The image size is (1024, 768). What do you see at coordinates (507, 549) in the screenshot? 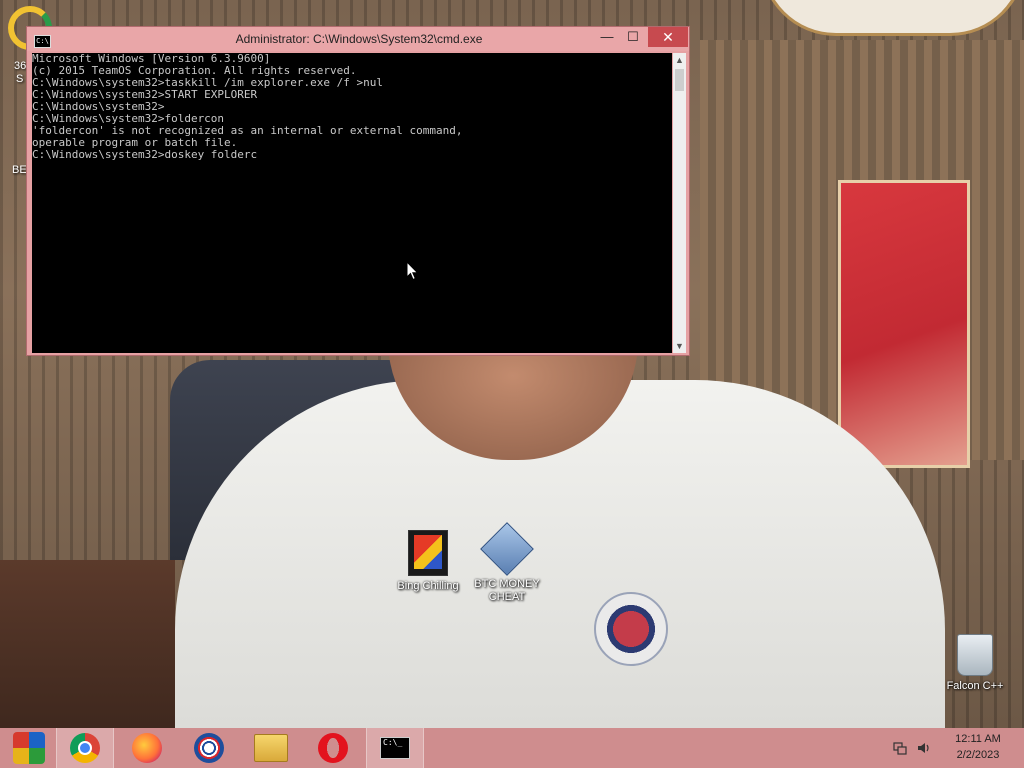
I see `diamond-app-icon` at bounding box center [507, 549].